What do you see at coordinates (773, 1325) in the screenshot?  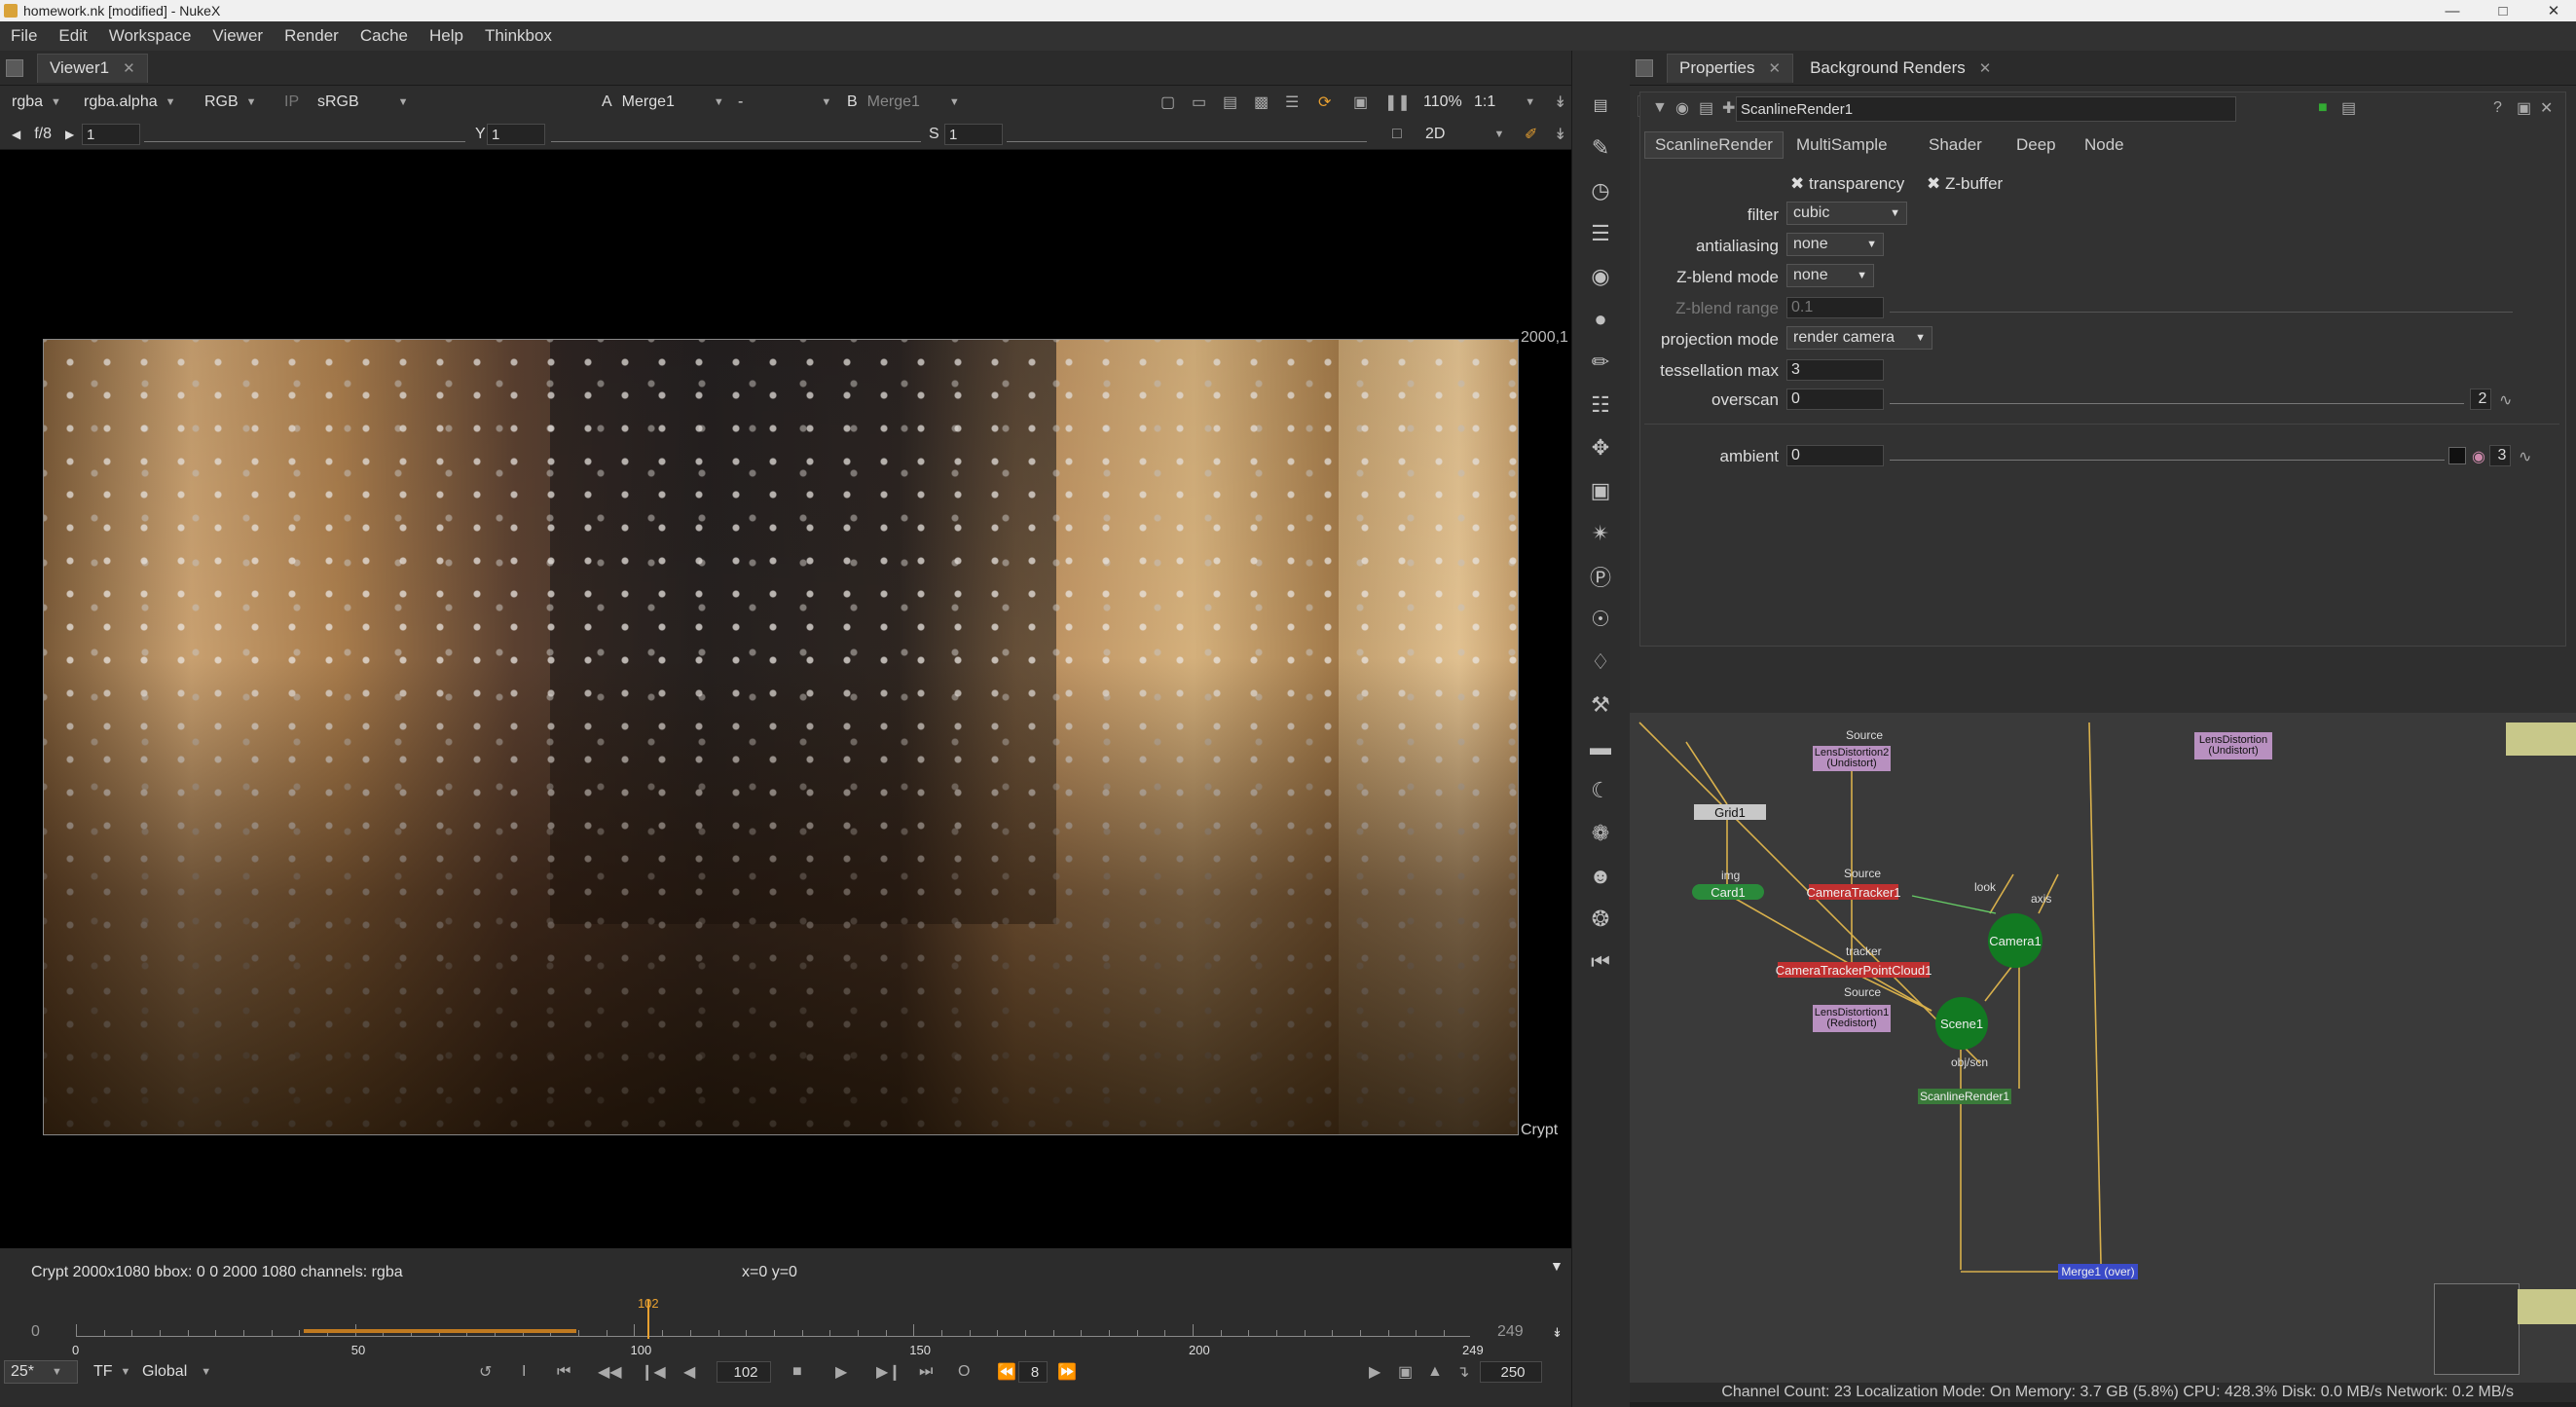 I see `timeline-ruler` at bounding box center [773, 1325].